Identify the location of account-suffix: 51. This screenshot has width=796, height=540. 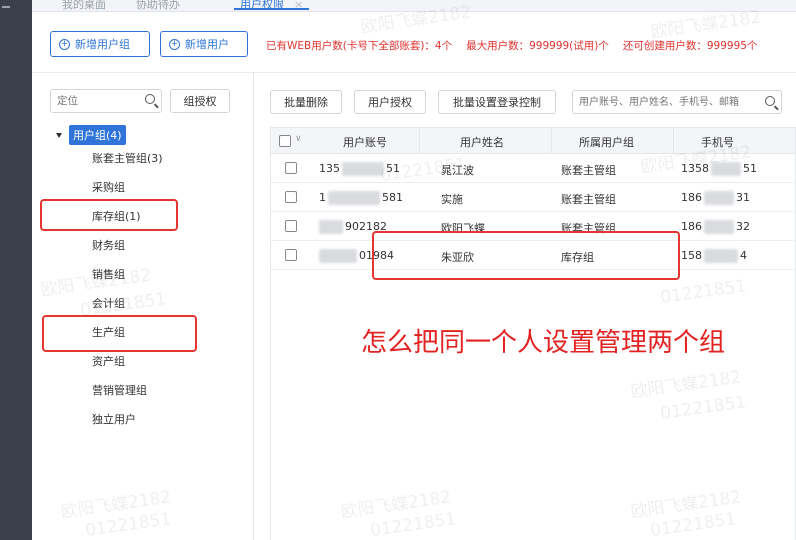
(393, 168).